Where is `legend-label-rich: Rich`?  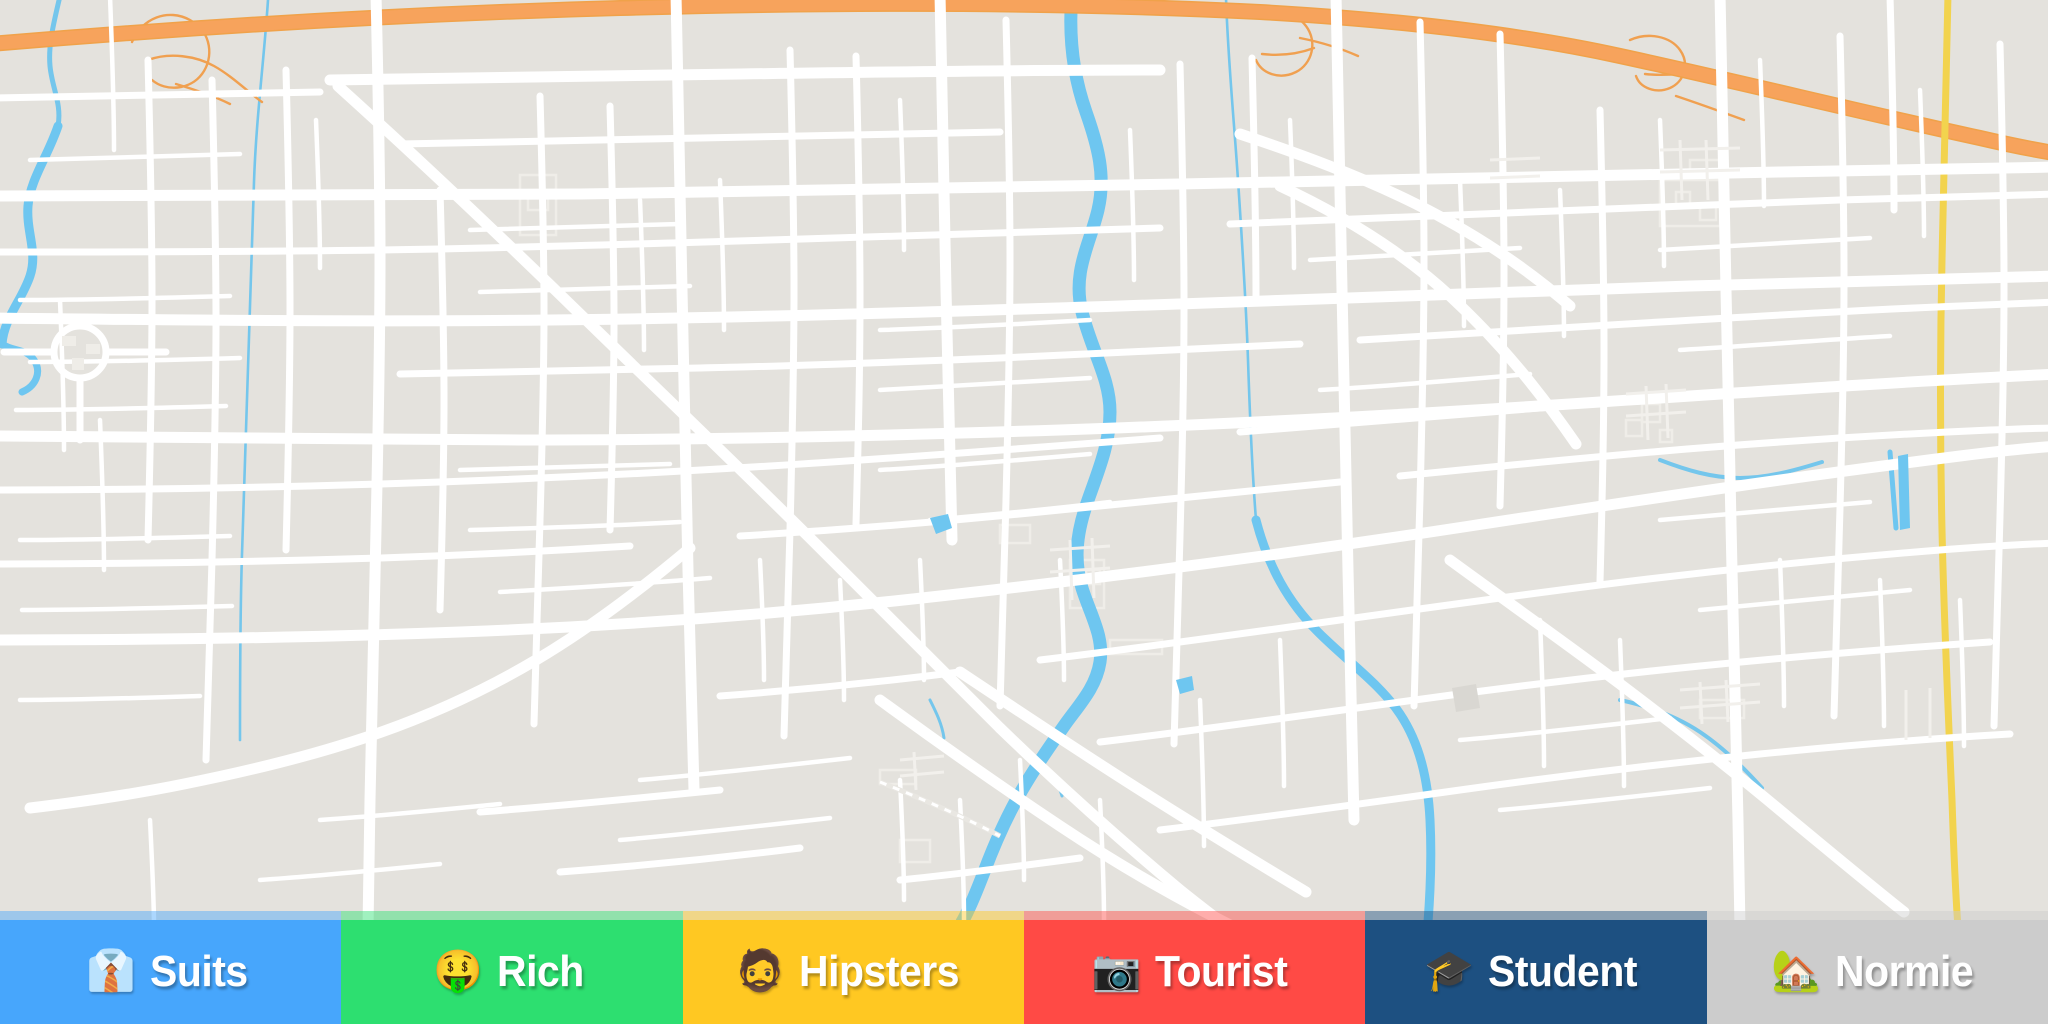 legend-label-rich: Rich is located at coordinates (541, 971).